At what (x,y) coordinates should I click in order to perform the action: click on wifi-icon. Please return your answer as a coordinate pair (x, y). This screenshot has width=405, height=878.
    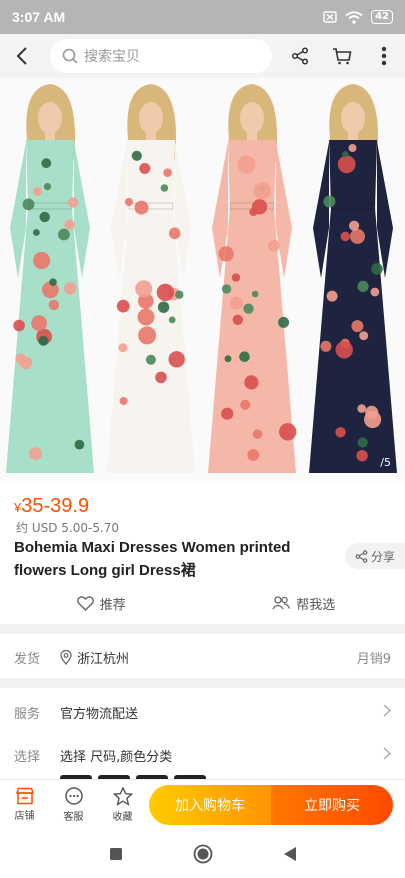
    Looking at the image, I should click on (354, 17).